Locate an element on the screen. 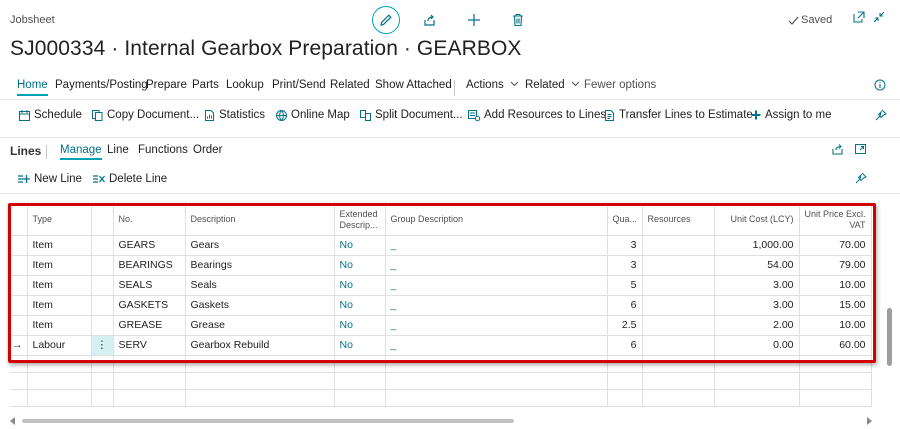 The image size is (900, 429). menu-related-dropdown: Related is located at coordinates (552, 85).